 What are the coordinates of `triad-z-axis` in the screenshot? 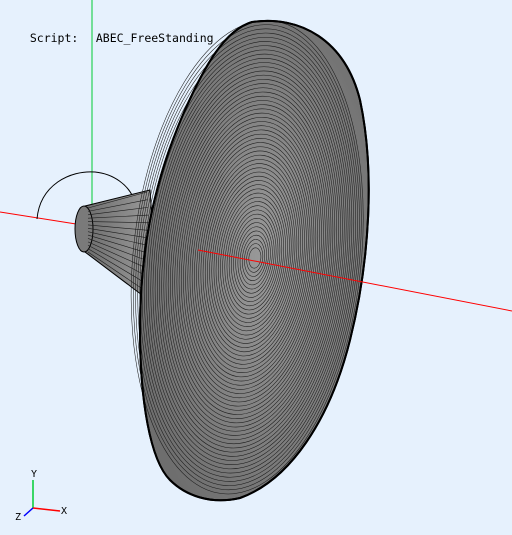 It's located at (28, 512).